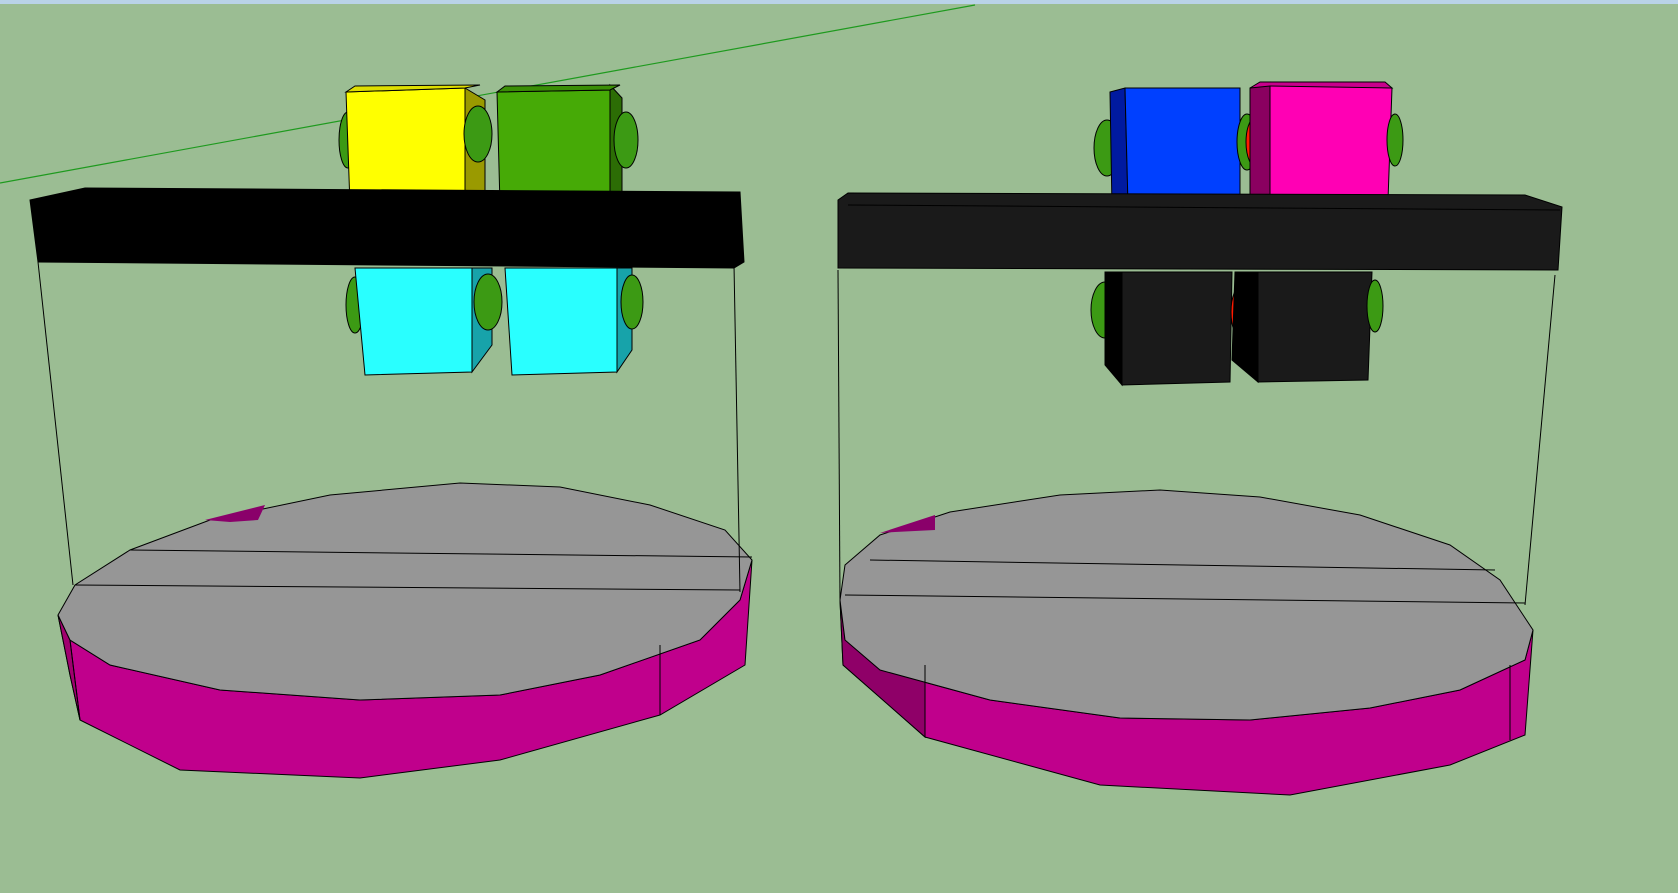 The width and height of the screenshot is (1678, 893). Describe the element at coordinates (412, 145) in the screenshot. I see `left-top-block-yellow` at that location.